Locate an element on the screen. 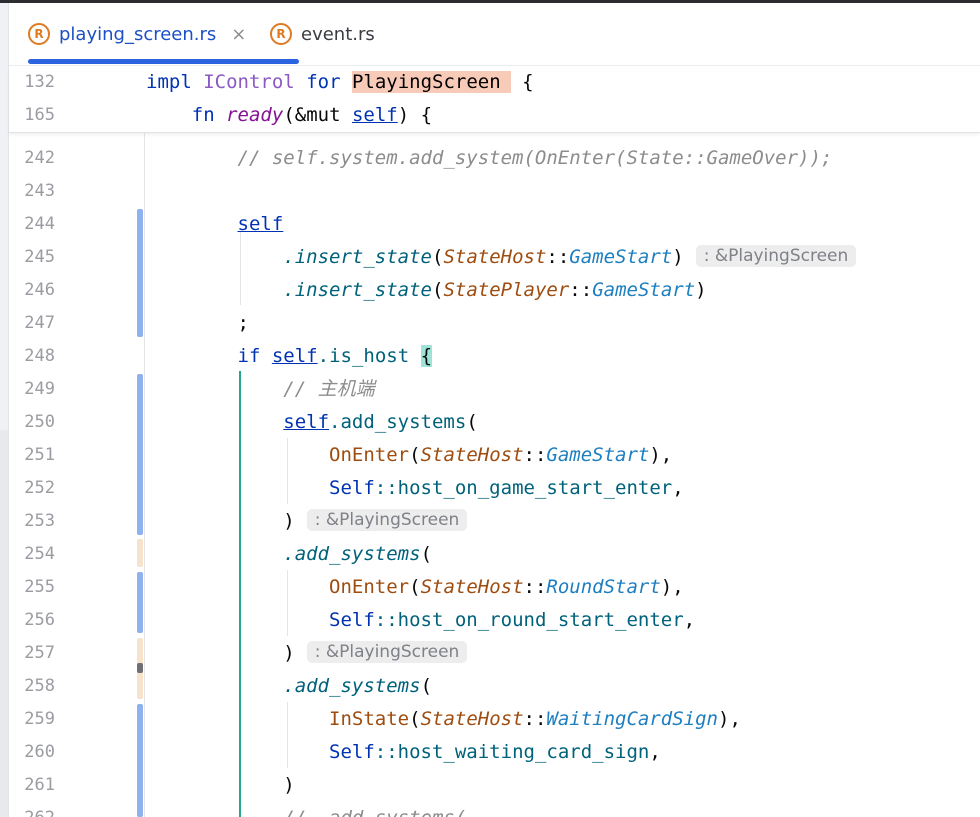 The width and height of the screenshot is (980, 817). code-text: ; is located at coordinates (243, 323).